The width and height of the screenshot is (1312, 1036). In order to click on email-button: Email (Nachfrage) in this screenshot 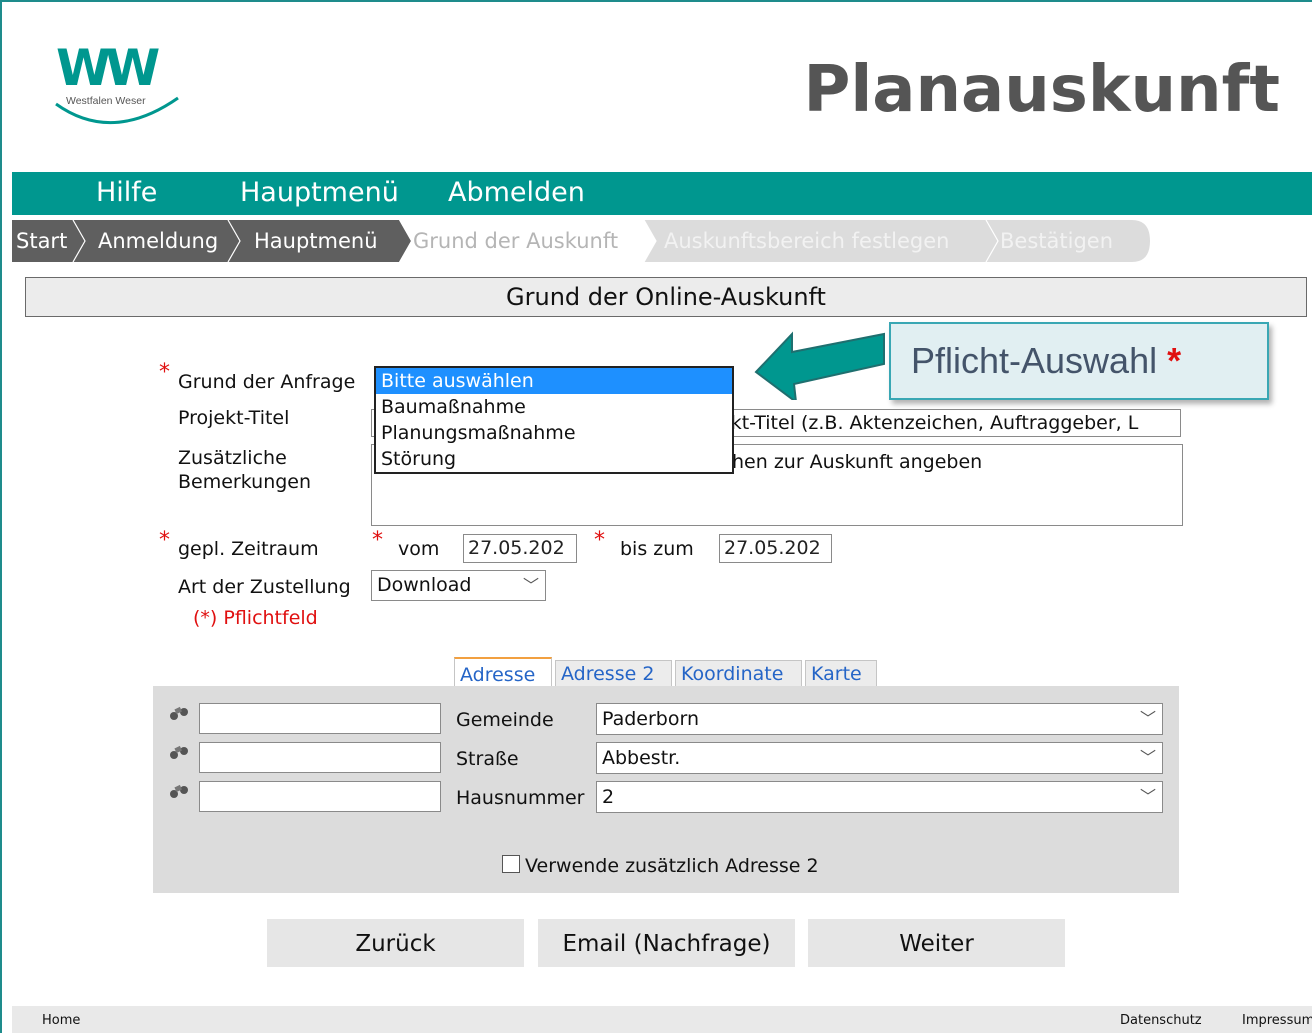, I will do `click(666, 943)`.